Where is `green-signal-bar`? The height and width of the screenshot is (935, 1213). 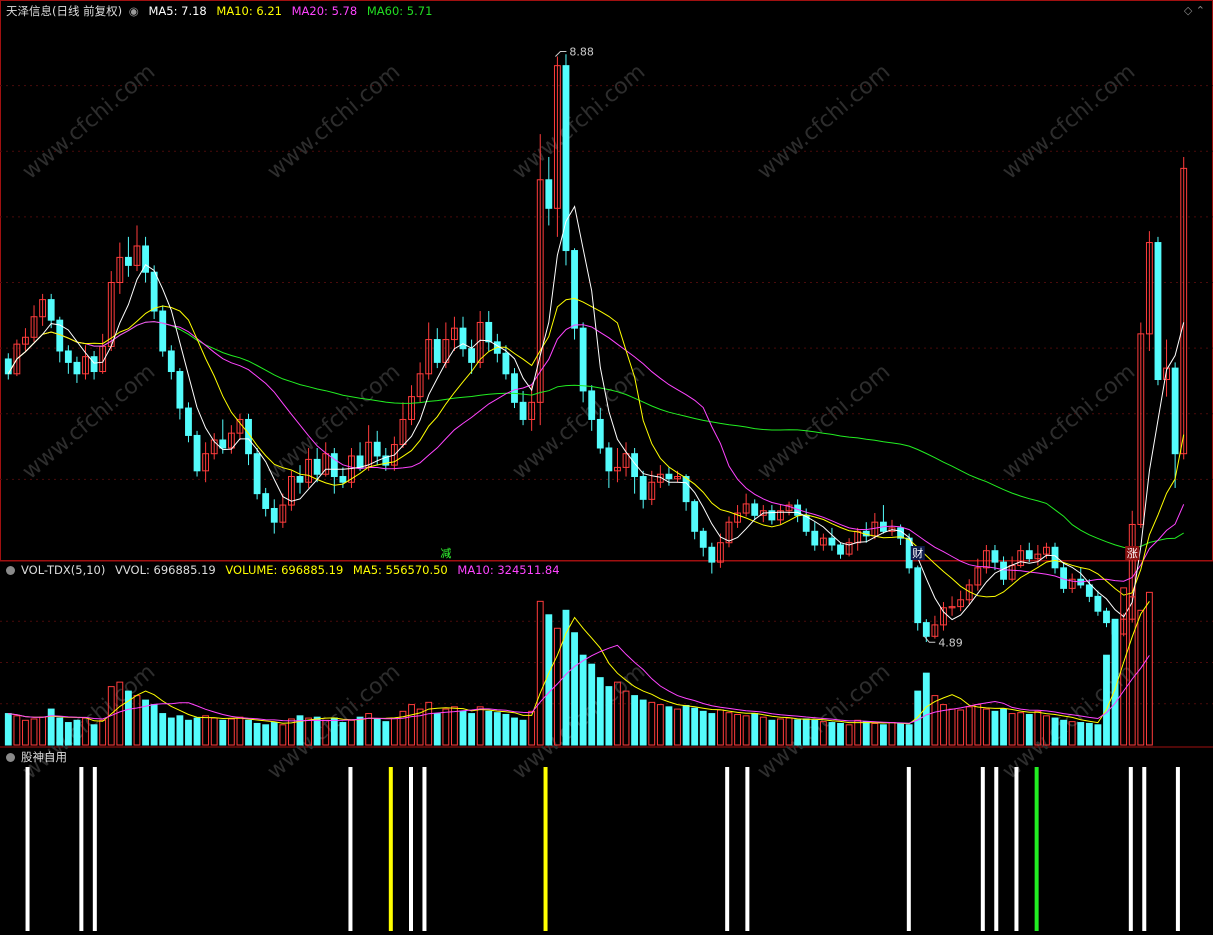 green-signal-bar is located at coordinates (1036, 849).